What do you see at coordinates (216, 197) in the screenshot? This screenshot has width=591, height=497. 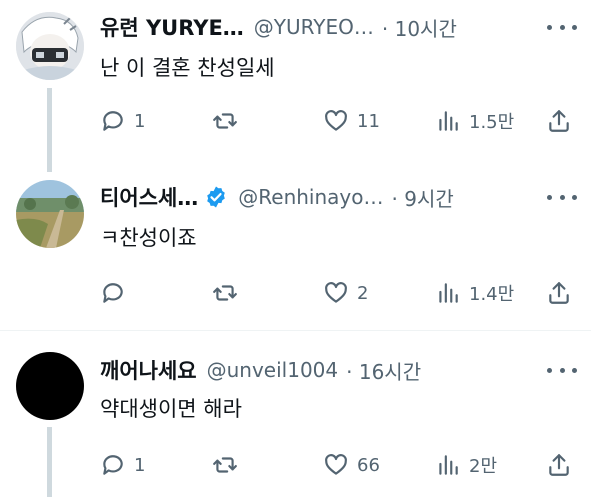 I see `verified-badge-icon` at bounding box center [216, 197].